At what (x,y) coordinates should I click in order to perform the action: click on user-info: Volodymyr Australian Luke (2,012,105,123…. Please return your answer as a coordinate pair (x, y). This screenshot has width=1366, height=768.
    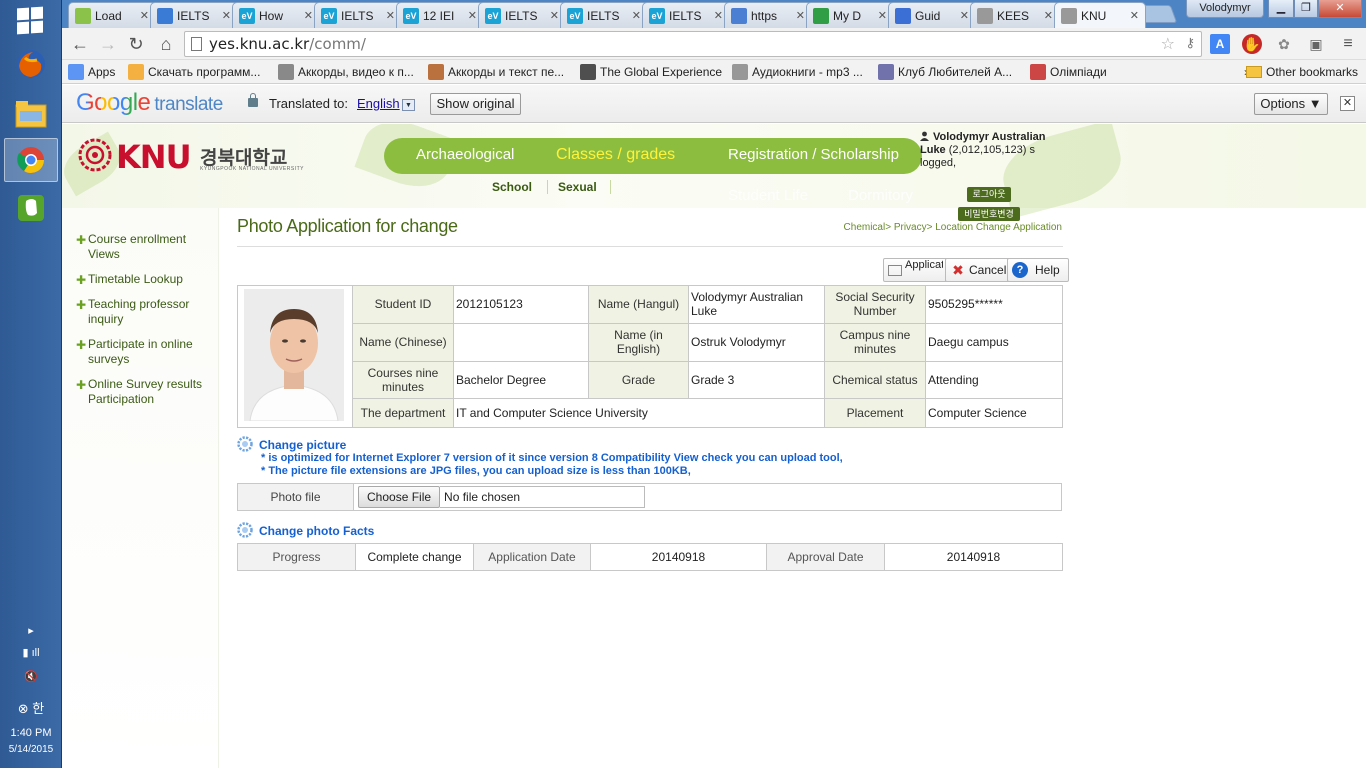
    Looking at the image, I should click on (987, 150).